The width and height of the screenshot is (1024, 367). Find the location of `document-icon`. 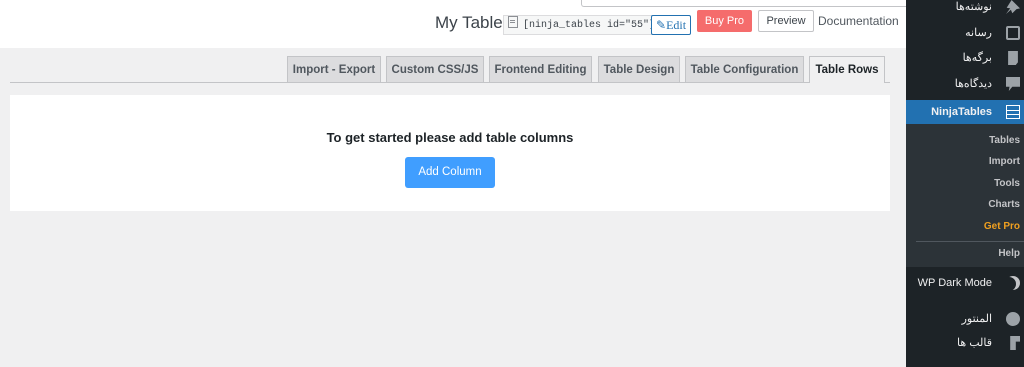

document-icon is located at coordinates (513, 22).